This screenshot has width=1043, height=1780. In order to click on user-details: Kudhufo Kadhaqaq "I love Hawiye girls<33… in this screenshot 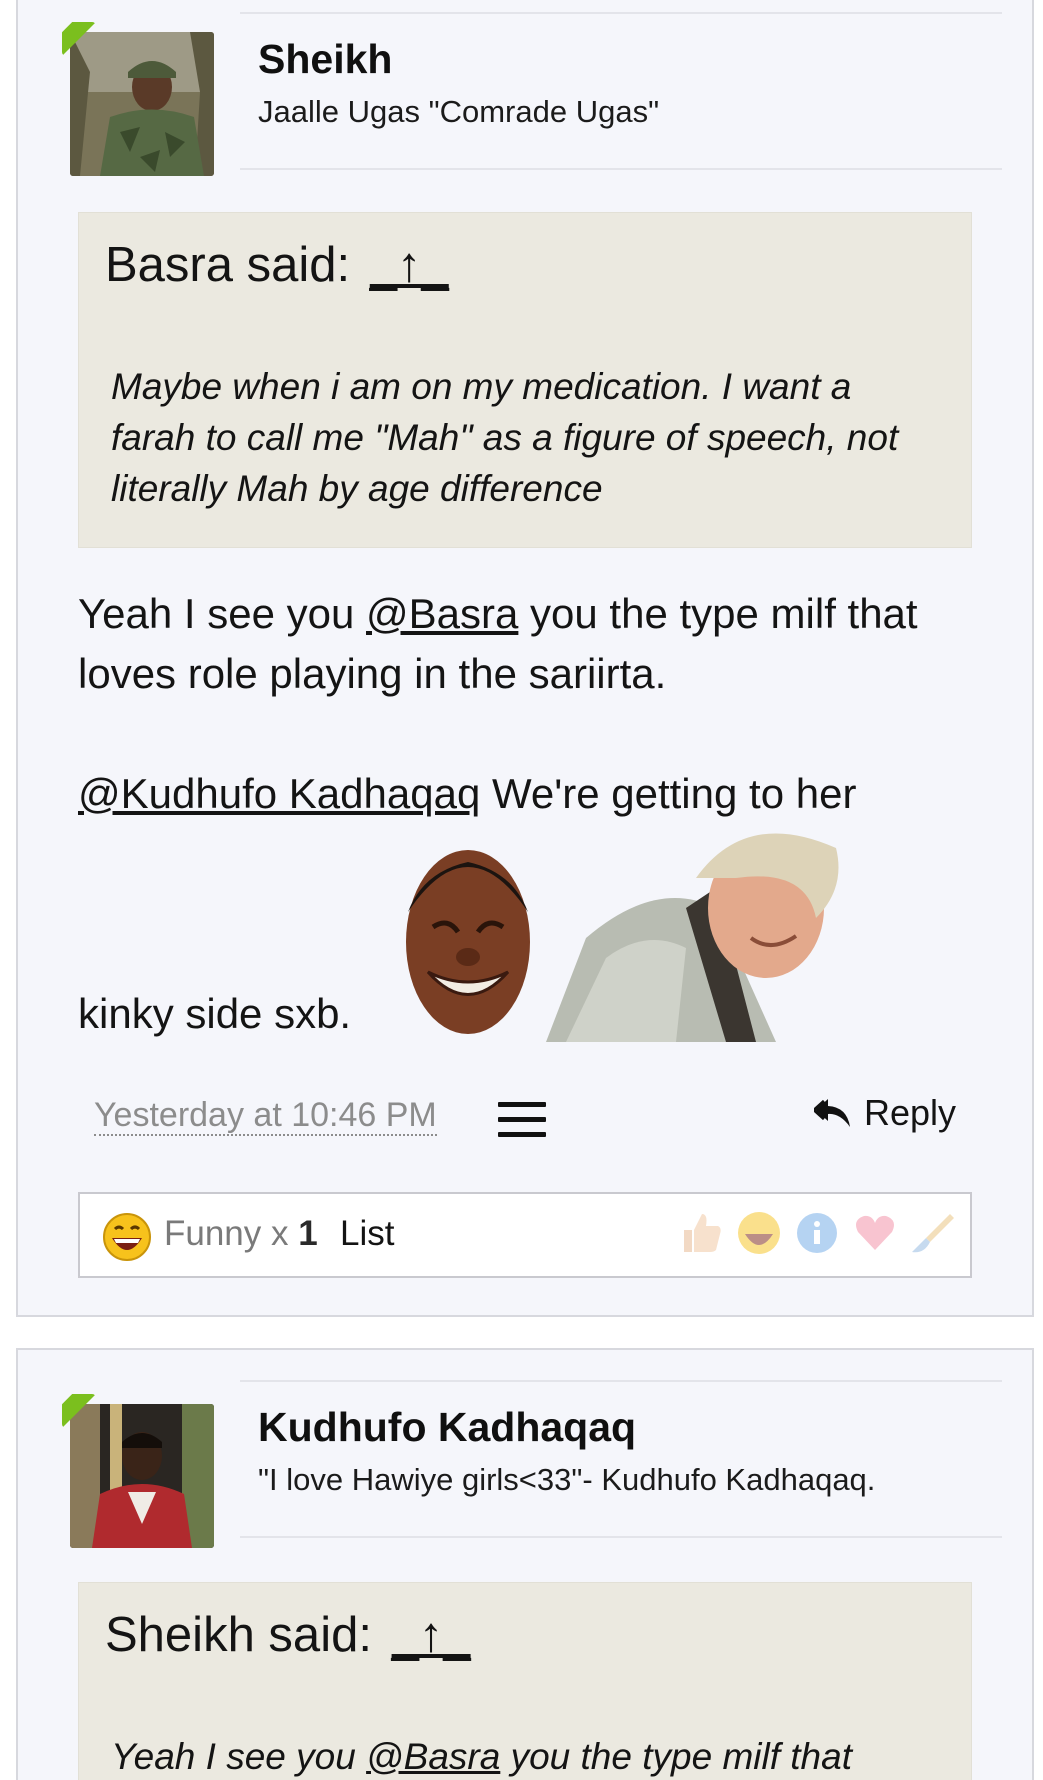, I will do `click(621, 1459)`.